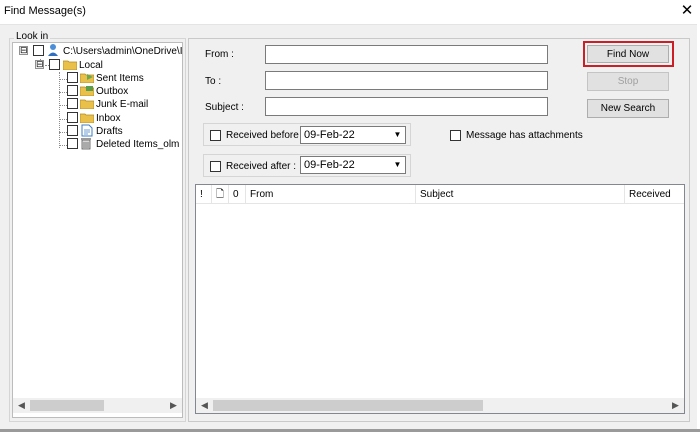 This screenshot has height=432, width=700. What do you see at coordinates (265, 135) in the screenshot?
I see `received-before-label: Received before :` at bounding box center [265, 135].